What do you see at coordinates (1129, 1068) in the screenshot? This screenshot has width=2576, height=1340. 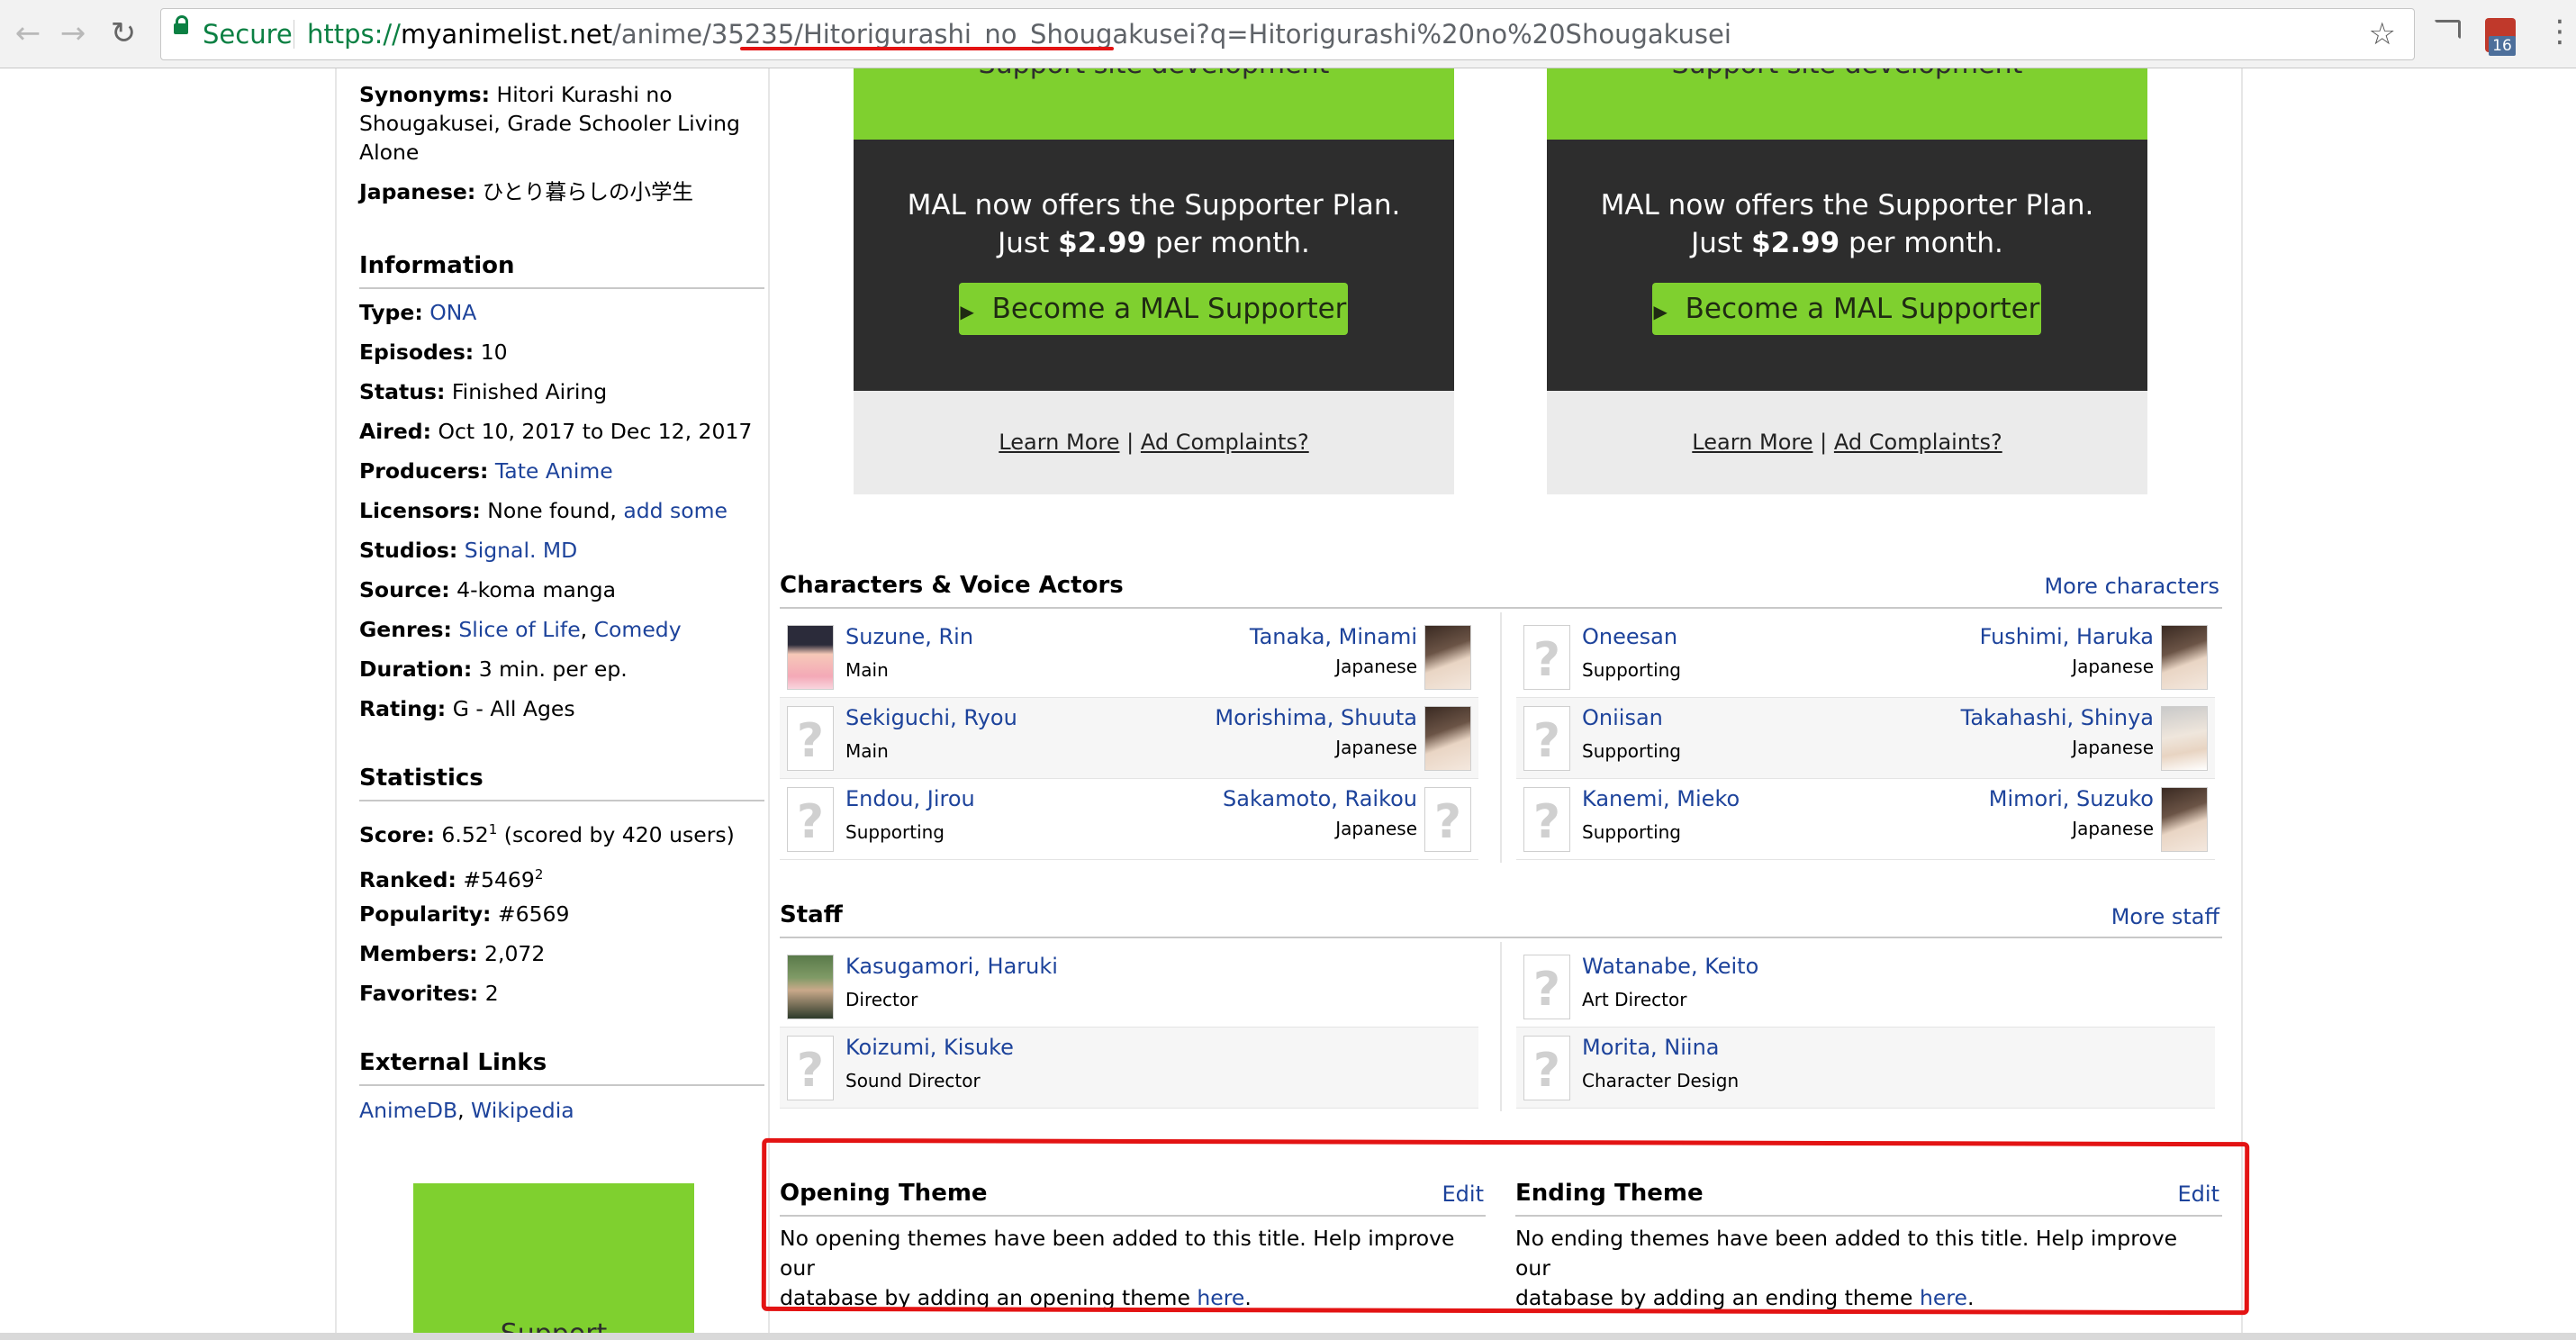 I see `staff-row: Koizumi, Kisuke Sound Director` at bounding box center [1129, 1068].